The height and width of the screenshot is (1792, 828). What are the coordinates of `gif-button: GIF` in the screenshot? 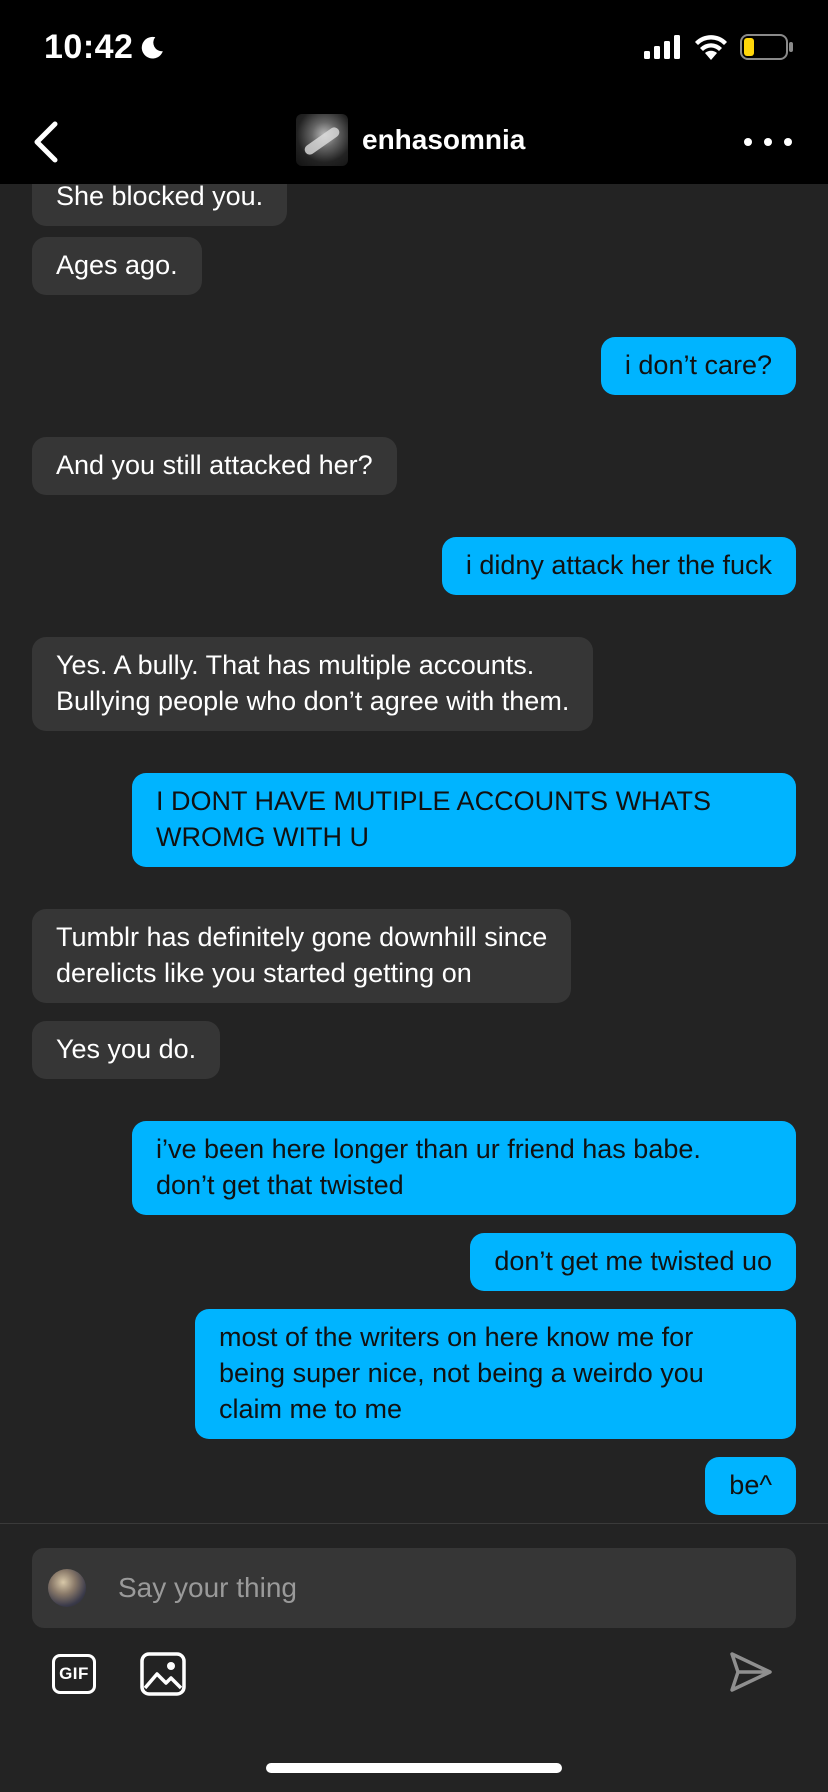 It's located at (74, 1674).